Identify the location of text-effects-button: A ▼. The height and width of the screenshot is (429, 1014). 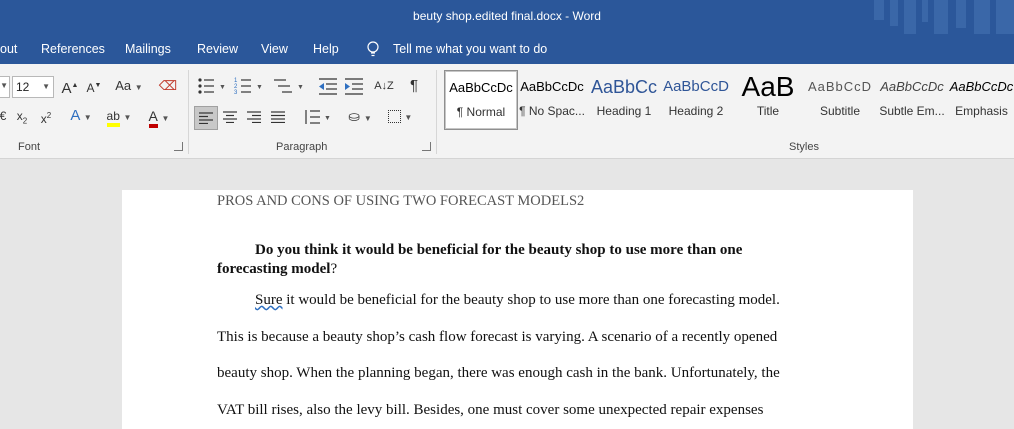
(81, 116).